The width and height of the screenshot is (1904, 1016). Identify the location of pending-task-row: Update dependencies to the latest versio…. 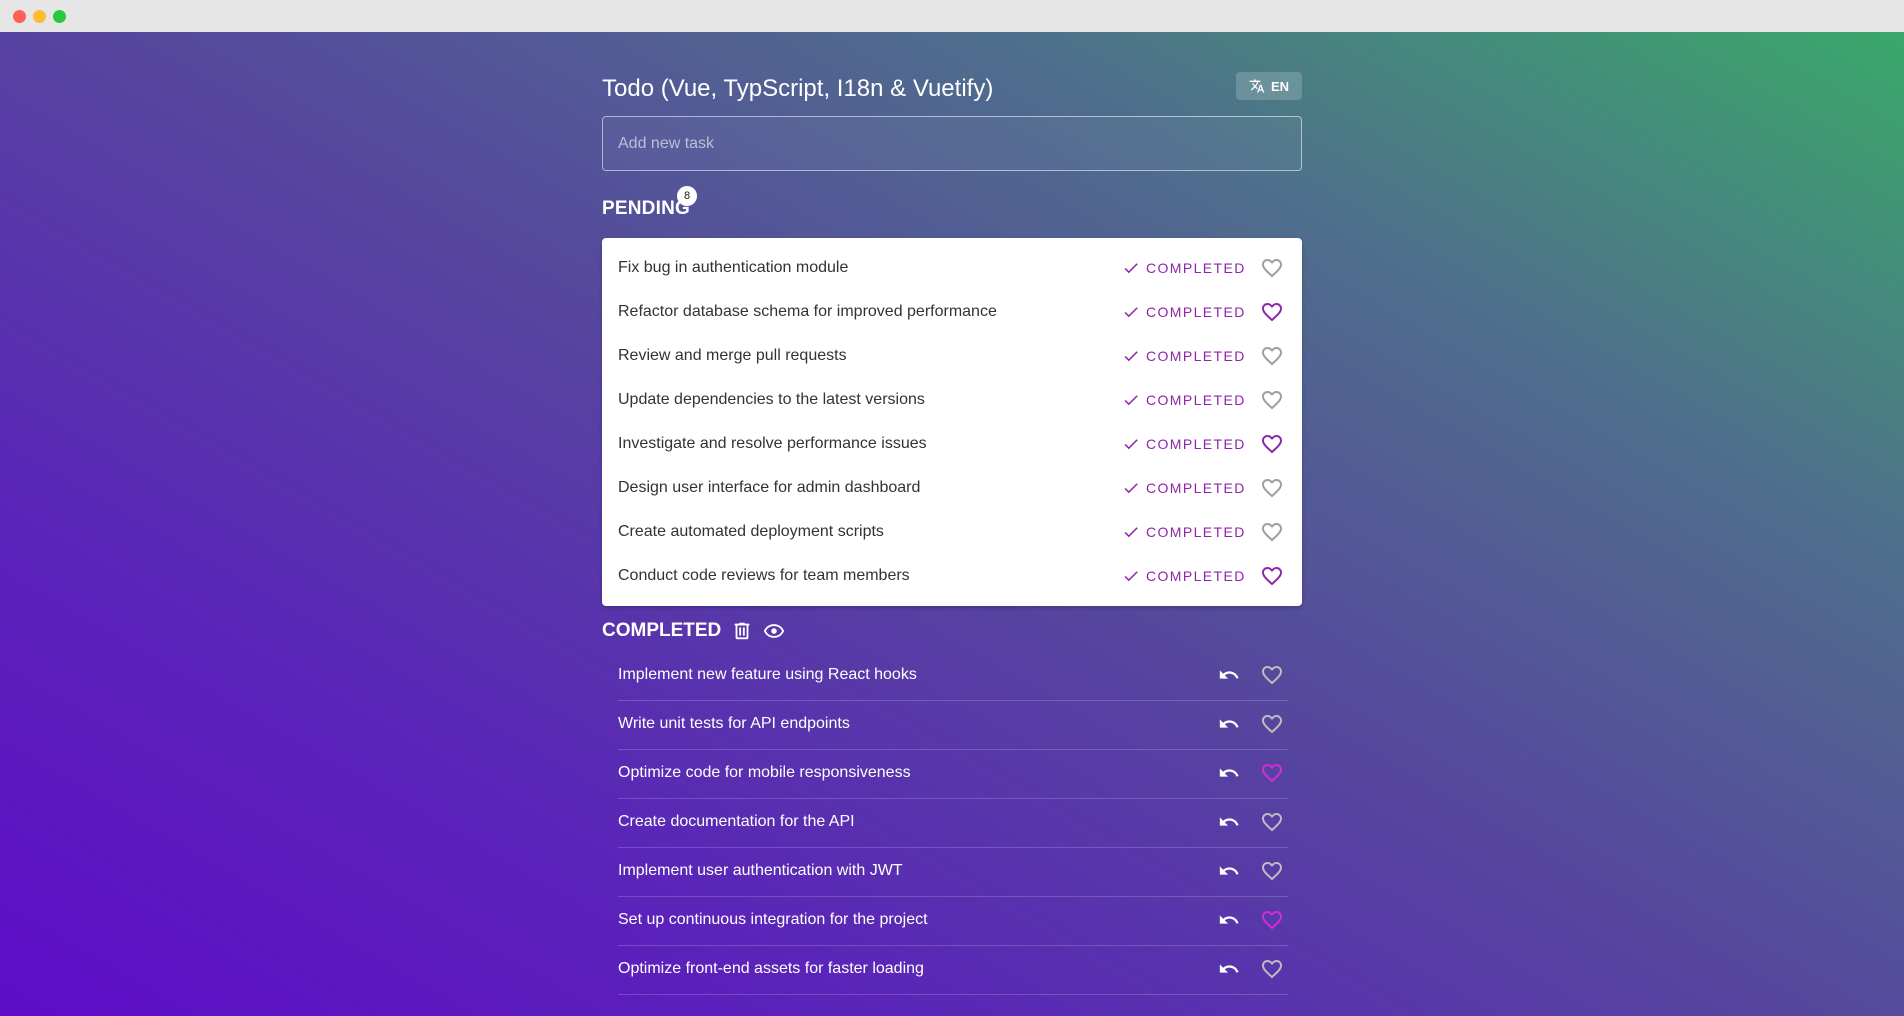
(952, 400).